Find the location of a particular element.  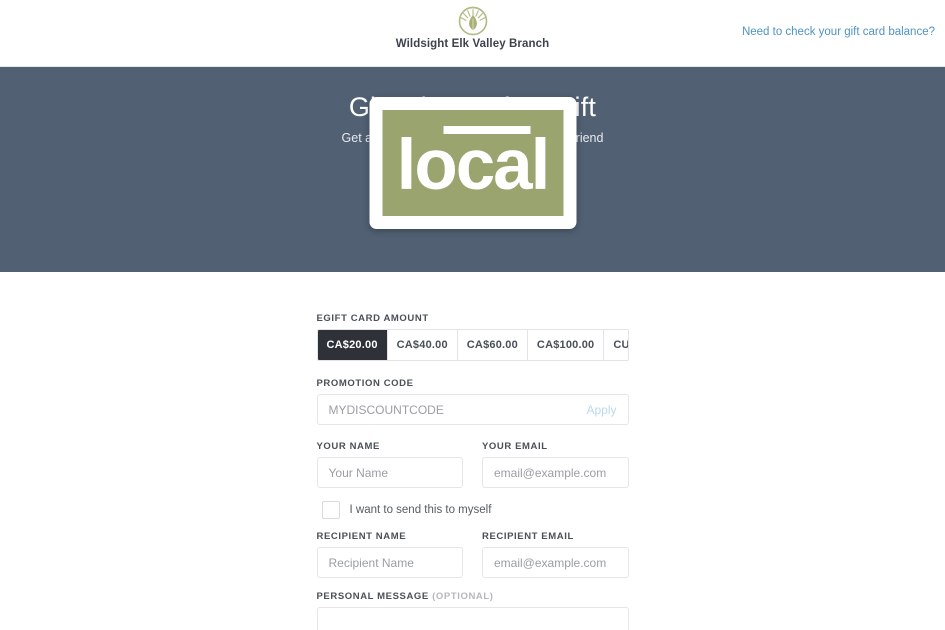

send-to-myself-checkbox is located at coordinates (330, 510).